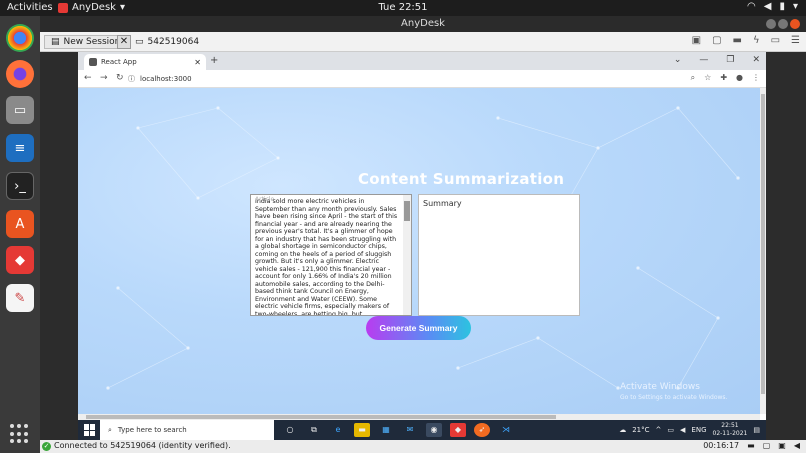 The width and height of the screenshot is (806, 453). I want to click on vscode-icon: ⋊, so click(506, 430).